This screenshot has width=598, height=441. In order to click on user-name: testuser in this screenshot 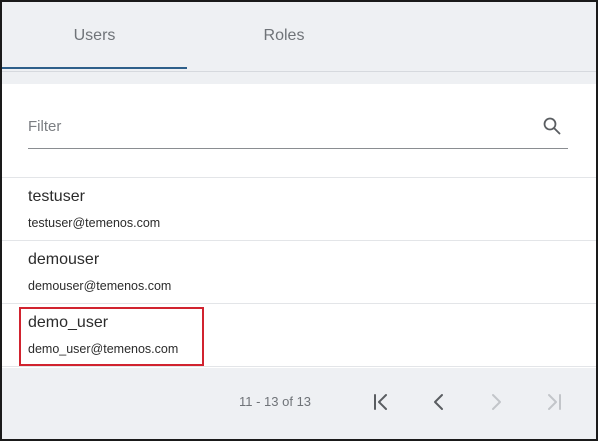, I will do `click(56, 196)`.